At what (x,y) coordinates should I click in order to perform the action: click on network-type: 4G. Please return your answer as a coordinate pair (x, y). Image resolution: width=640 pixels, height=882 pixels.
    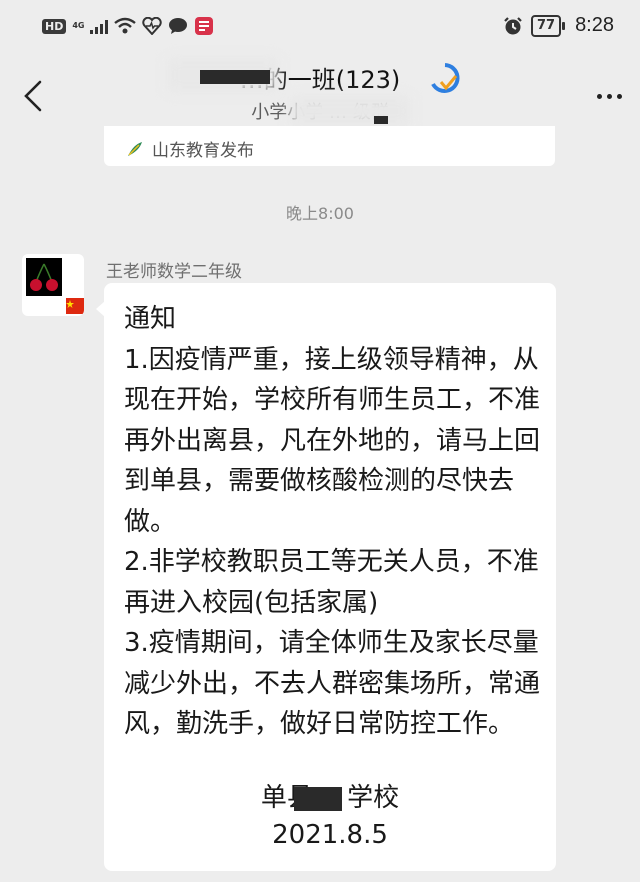
    Looking at the image, I should click on (78, 25).